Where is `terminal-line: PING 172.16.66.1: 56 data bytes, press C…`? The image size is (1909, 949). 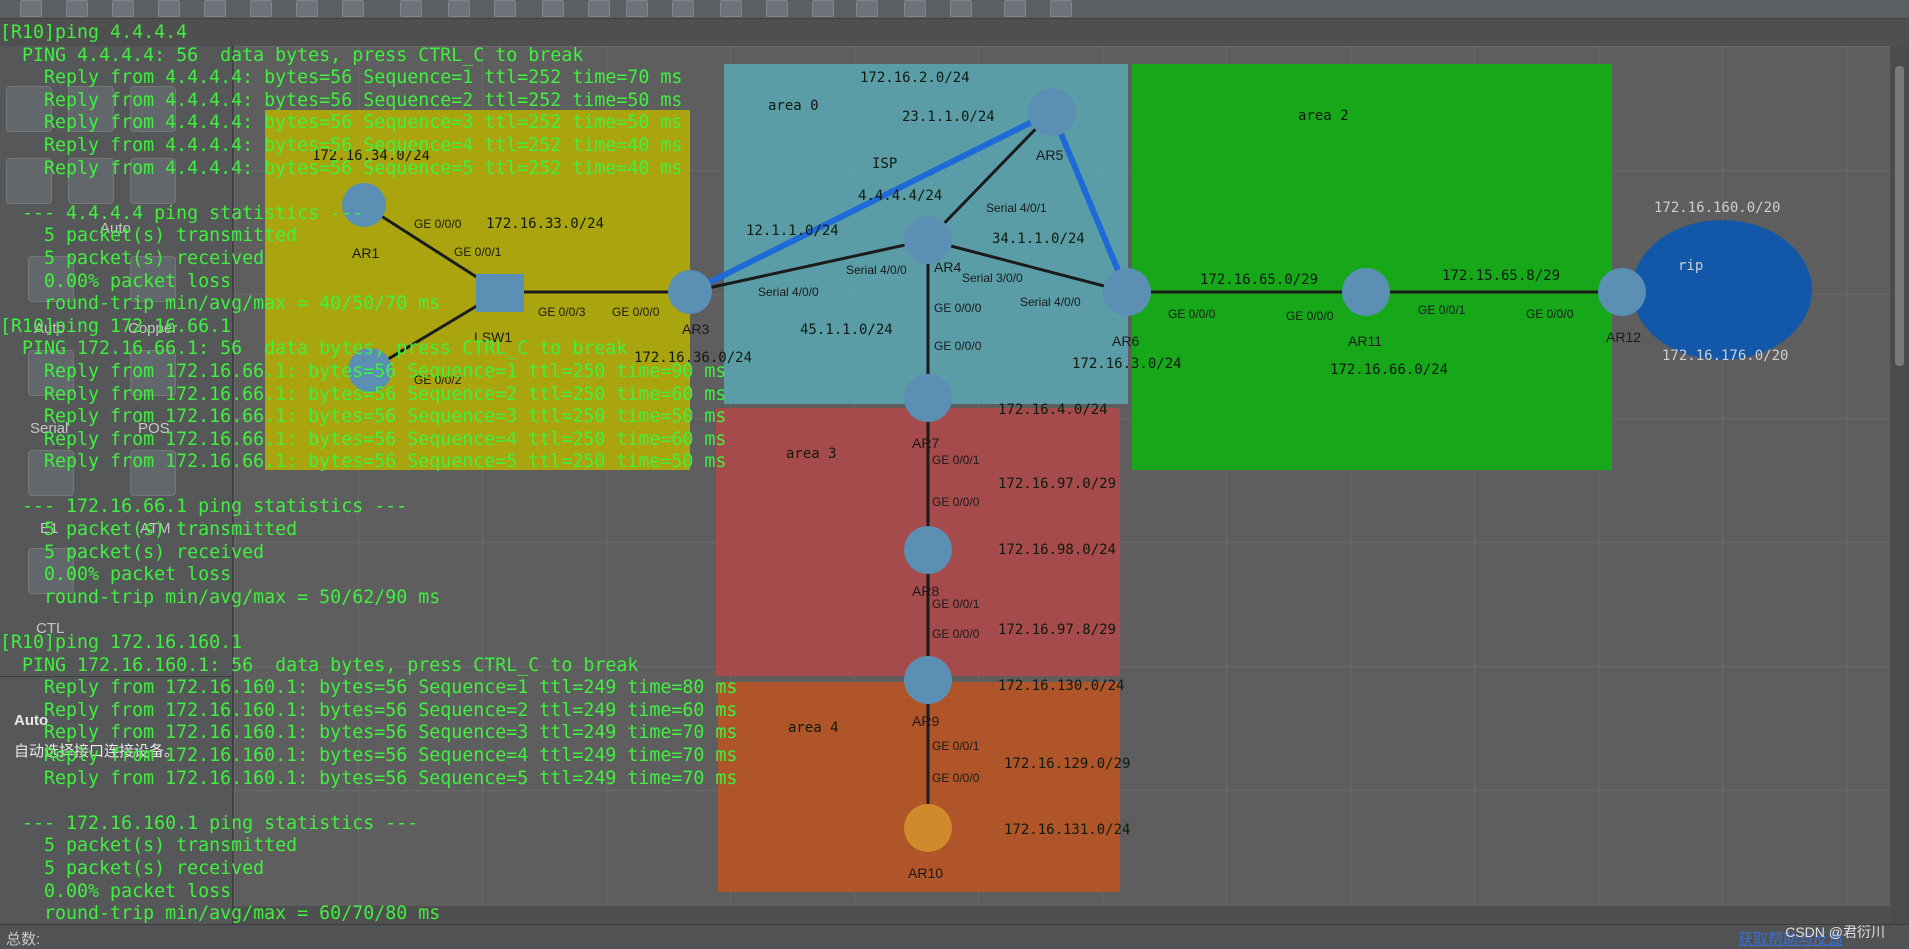 terminal-line: PING 172.16.66.1: 56 data bytes, press C… is located at coordinates (314, 349).